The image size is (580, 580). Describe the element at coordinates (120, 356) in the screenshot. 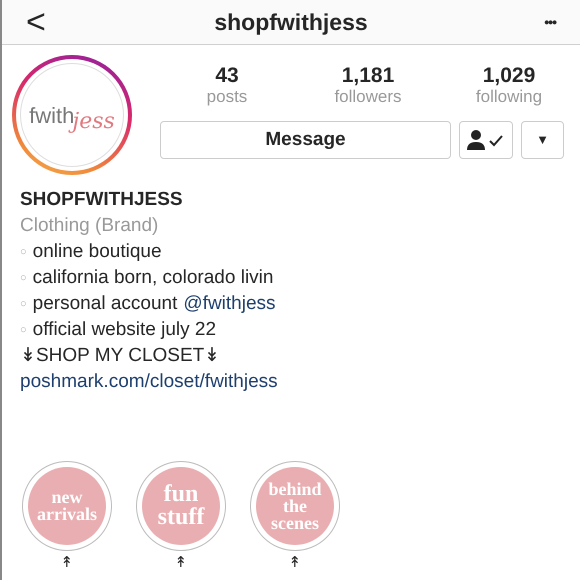

I see `bio-text: ↡SHOP MY CLOSET↡` at that location.